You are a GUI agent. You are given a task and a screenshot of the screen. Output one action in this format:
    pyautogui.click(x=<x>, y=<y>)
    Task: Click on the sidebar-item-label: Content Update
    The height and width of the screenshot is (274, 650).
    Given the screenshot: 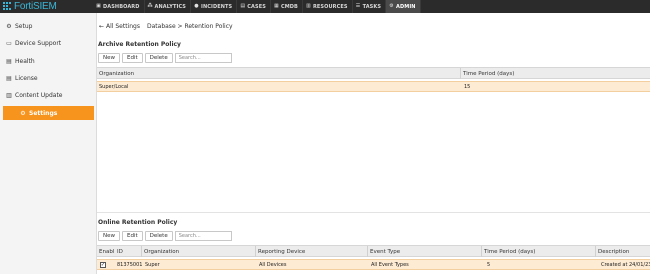 What is the action you would take?
    pyautogui.click(x=39, y=95)
    